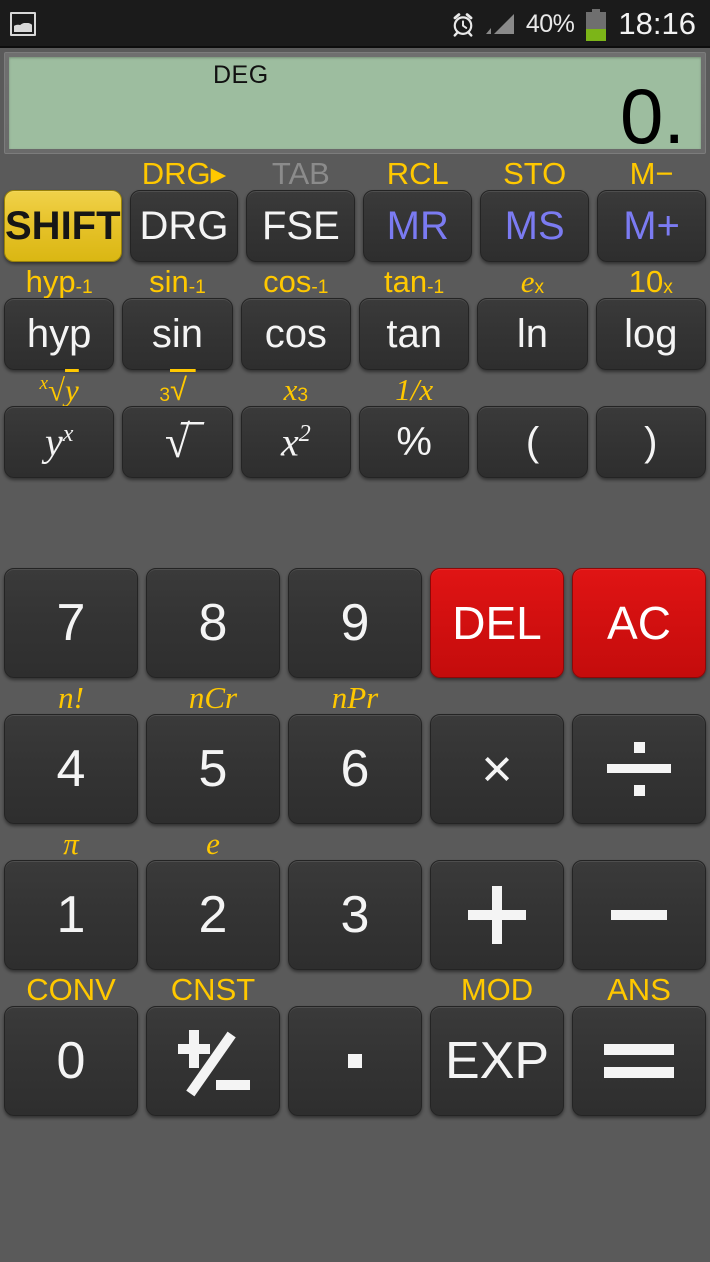  Describe the element at coordinates (184, 173) in the screenshot. I see `shift-label-drg: DRG▸` at that location.